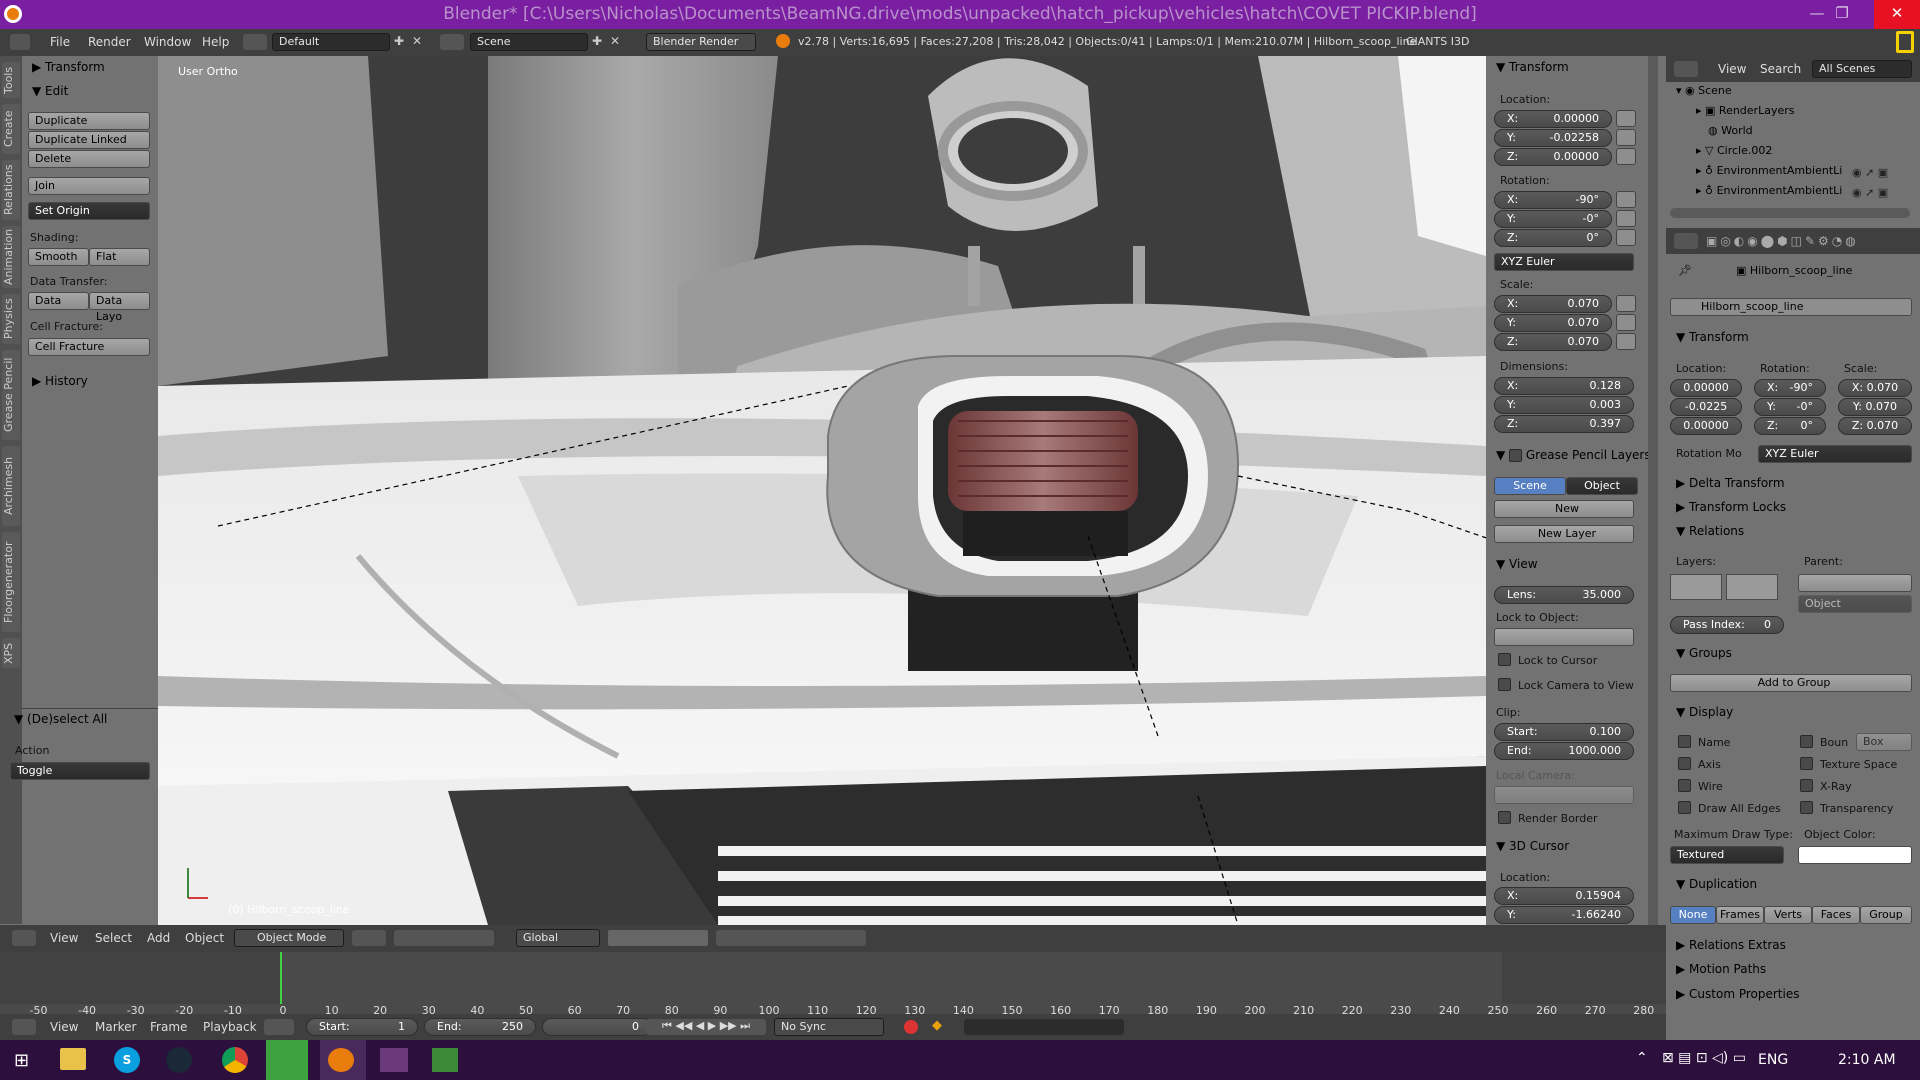  Describe the element at coordinates (1686, 241) in the screenshot. I see `properties-editor-icon` at that location.